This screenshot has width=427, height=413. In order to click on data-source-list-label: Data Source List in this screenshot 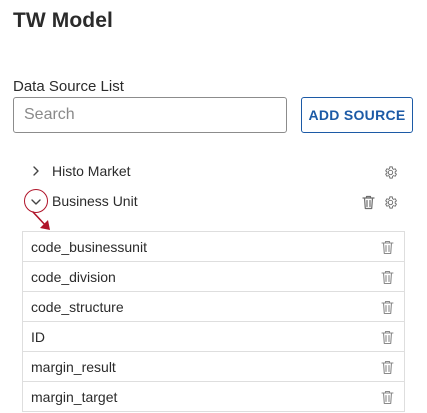, I will do `click(68, 86)`.